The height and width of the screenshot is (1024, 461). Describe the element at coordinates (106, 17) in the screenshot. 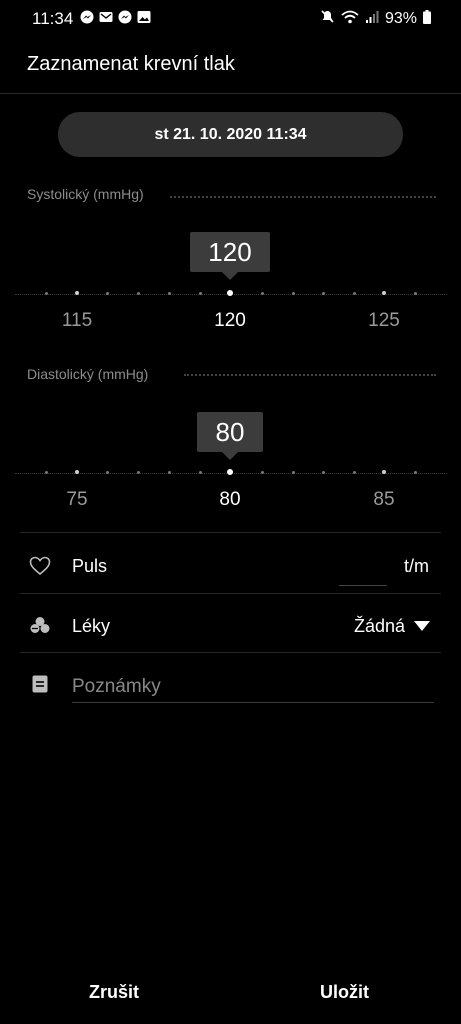

I see `mail-icon` at that location.